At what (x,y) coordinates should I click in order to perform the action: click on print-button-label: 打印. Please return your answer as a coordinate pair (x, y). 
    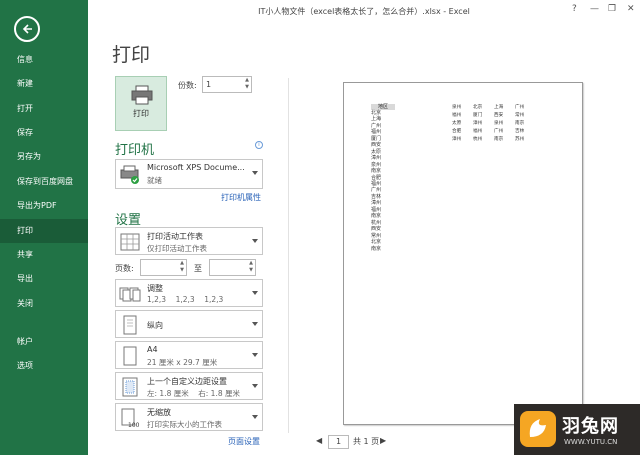
    Looking at the image, I should click on (141, 113).